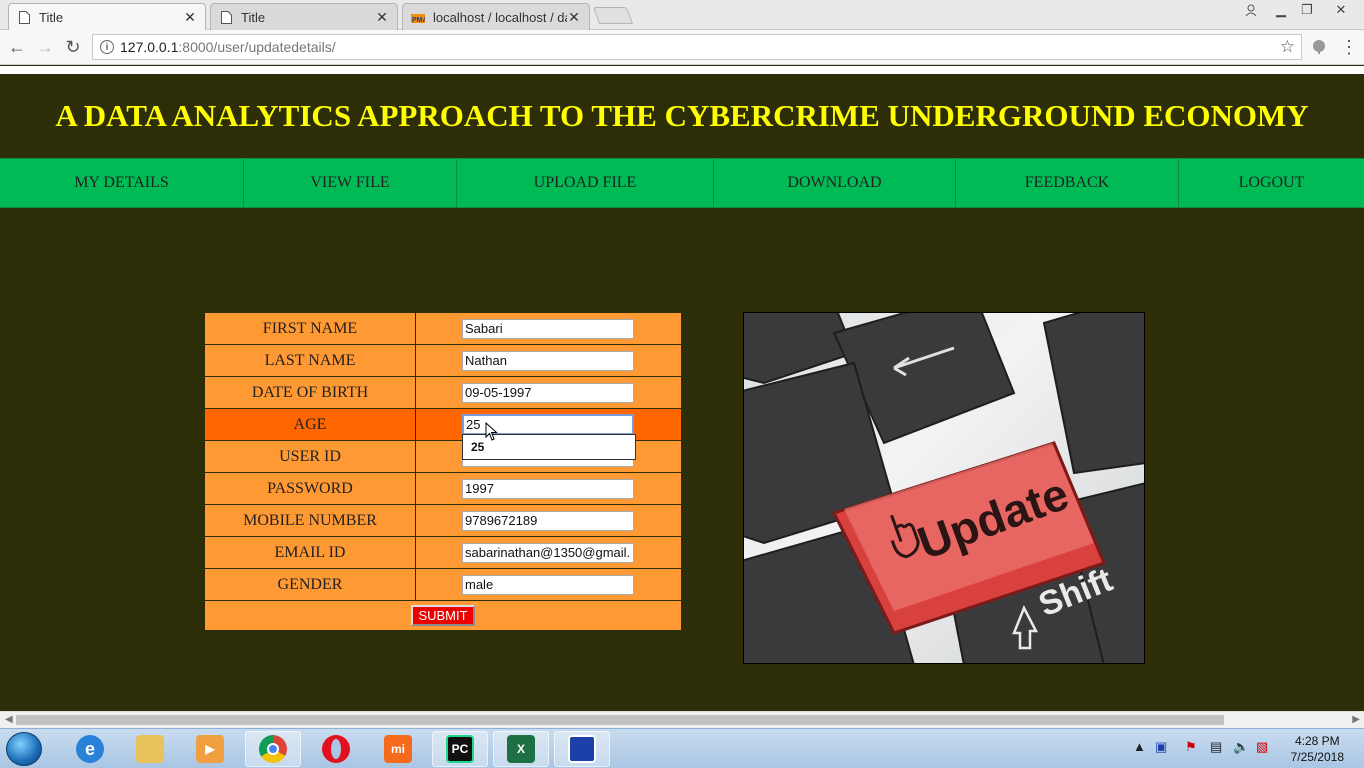  I want to click on address-bar: i 127.0.0.1:8000/user/updatedetails/ ☆, so click(697, 47).